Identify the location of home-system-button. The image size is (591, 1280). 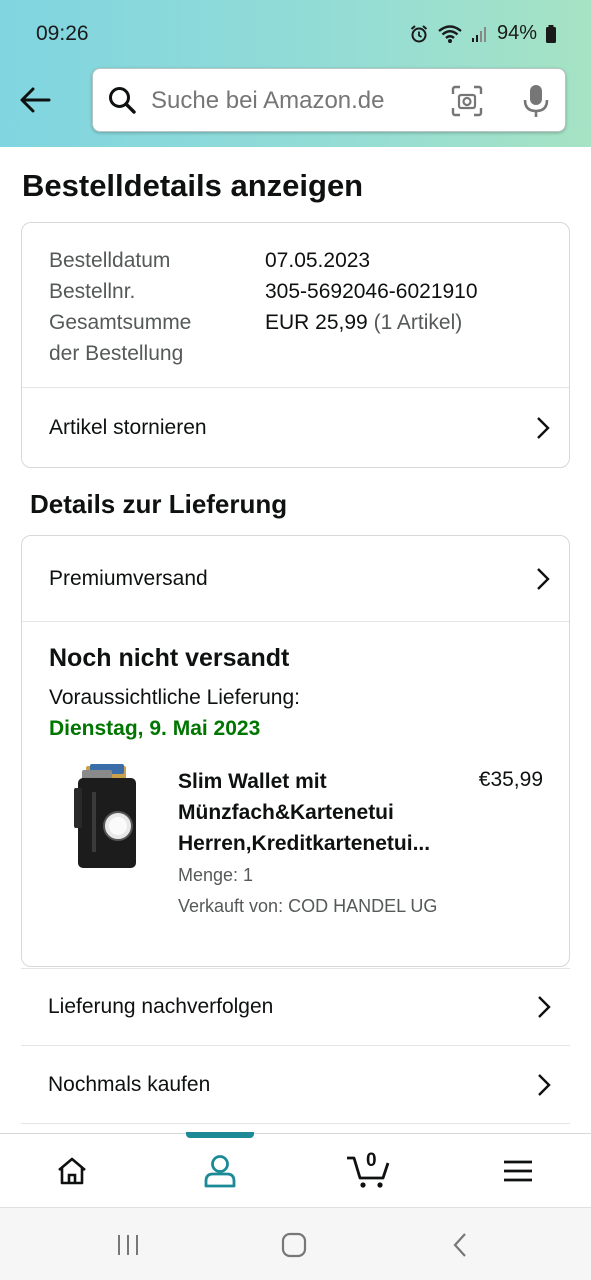
(294, 1245).